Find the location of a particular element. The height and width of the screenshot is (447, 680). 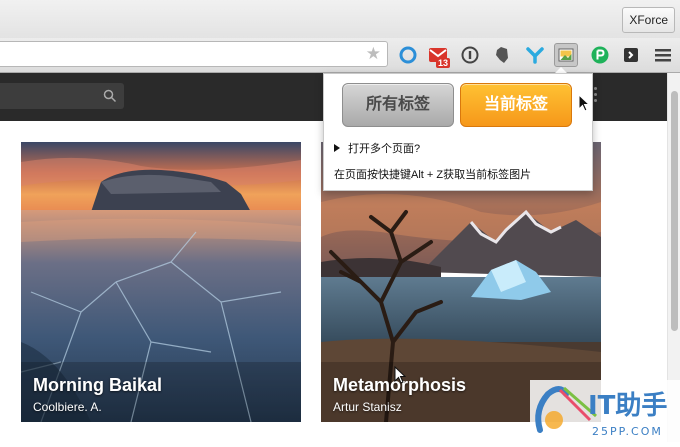

extension-popup: 所有标签 当前标签 打开多个页面? 在页面按快捷键Alt + Z获取当前标签图片 is located at coordinates (458, 132).